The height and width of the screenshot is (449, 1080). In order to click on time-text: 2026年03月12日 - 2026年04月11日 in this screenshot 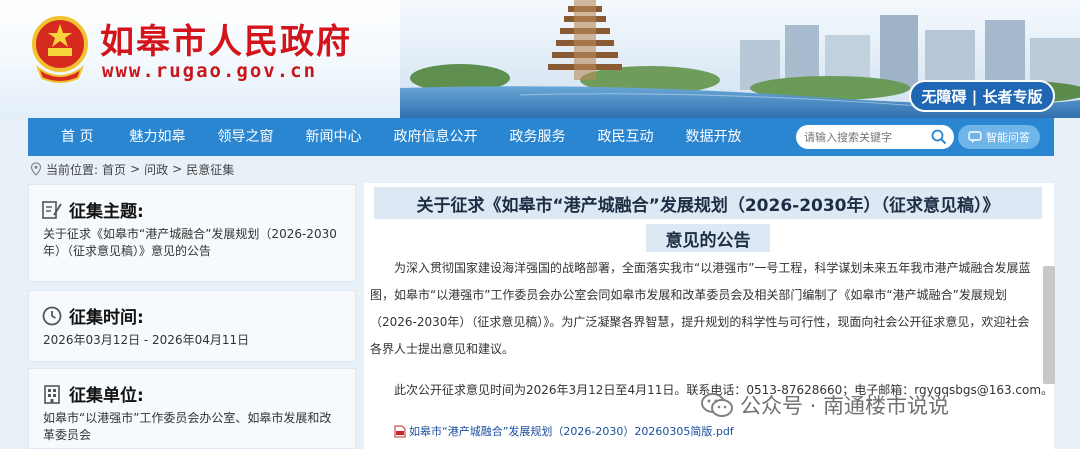, I will do `click(146, 340)`.